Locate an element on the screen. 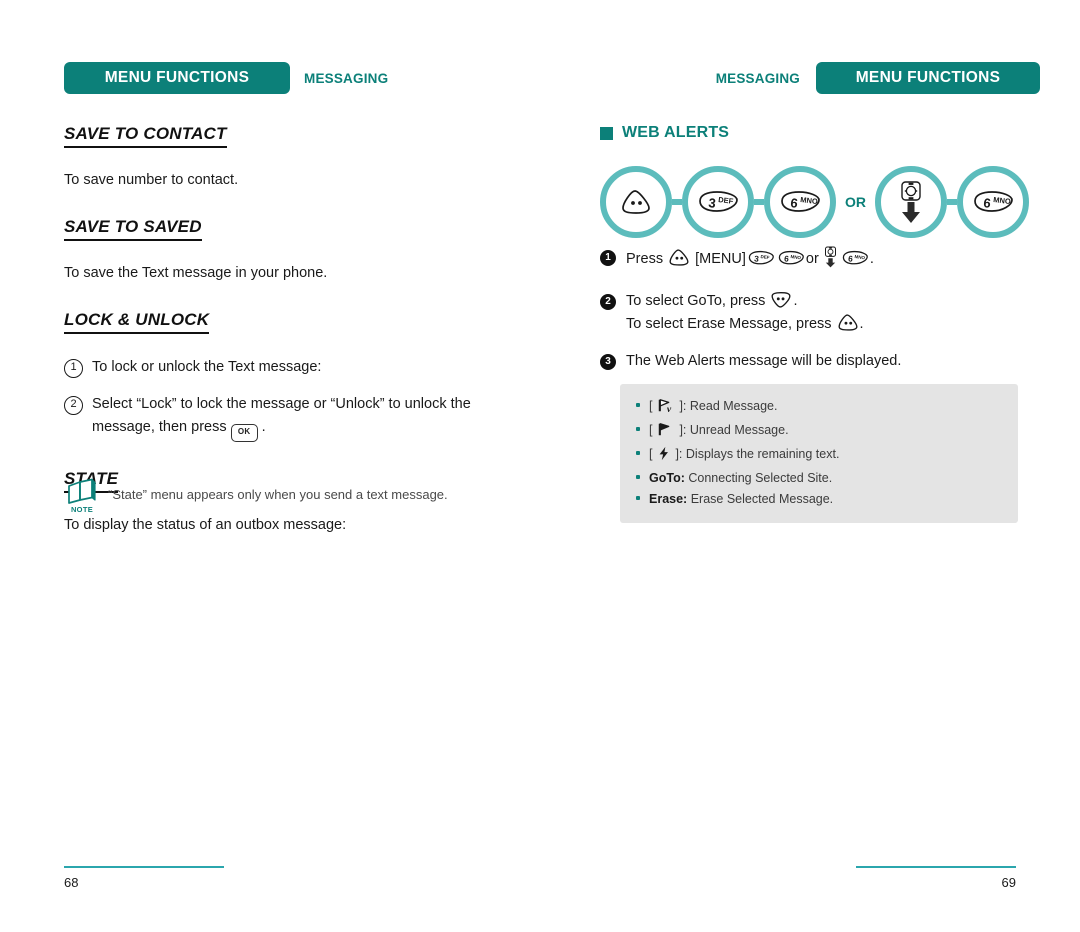 The image size is (1080, 932). read-message-icon: v is located at coordinates (666, 409).